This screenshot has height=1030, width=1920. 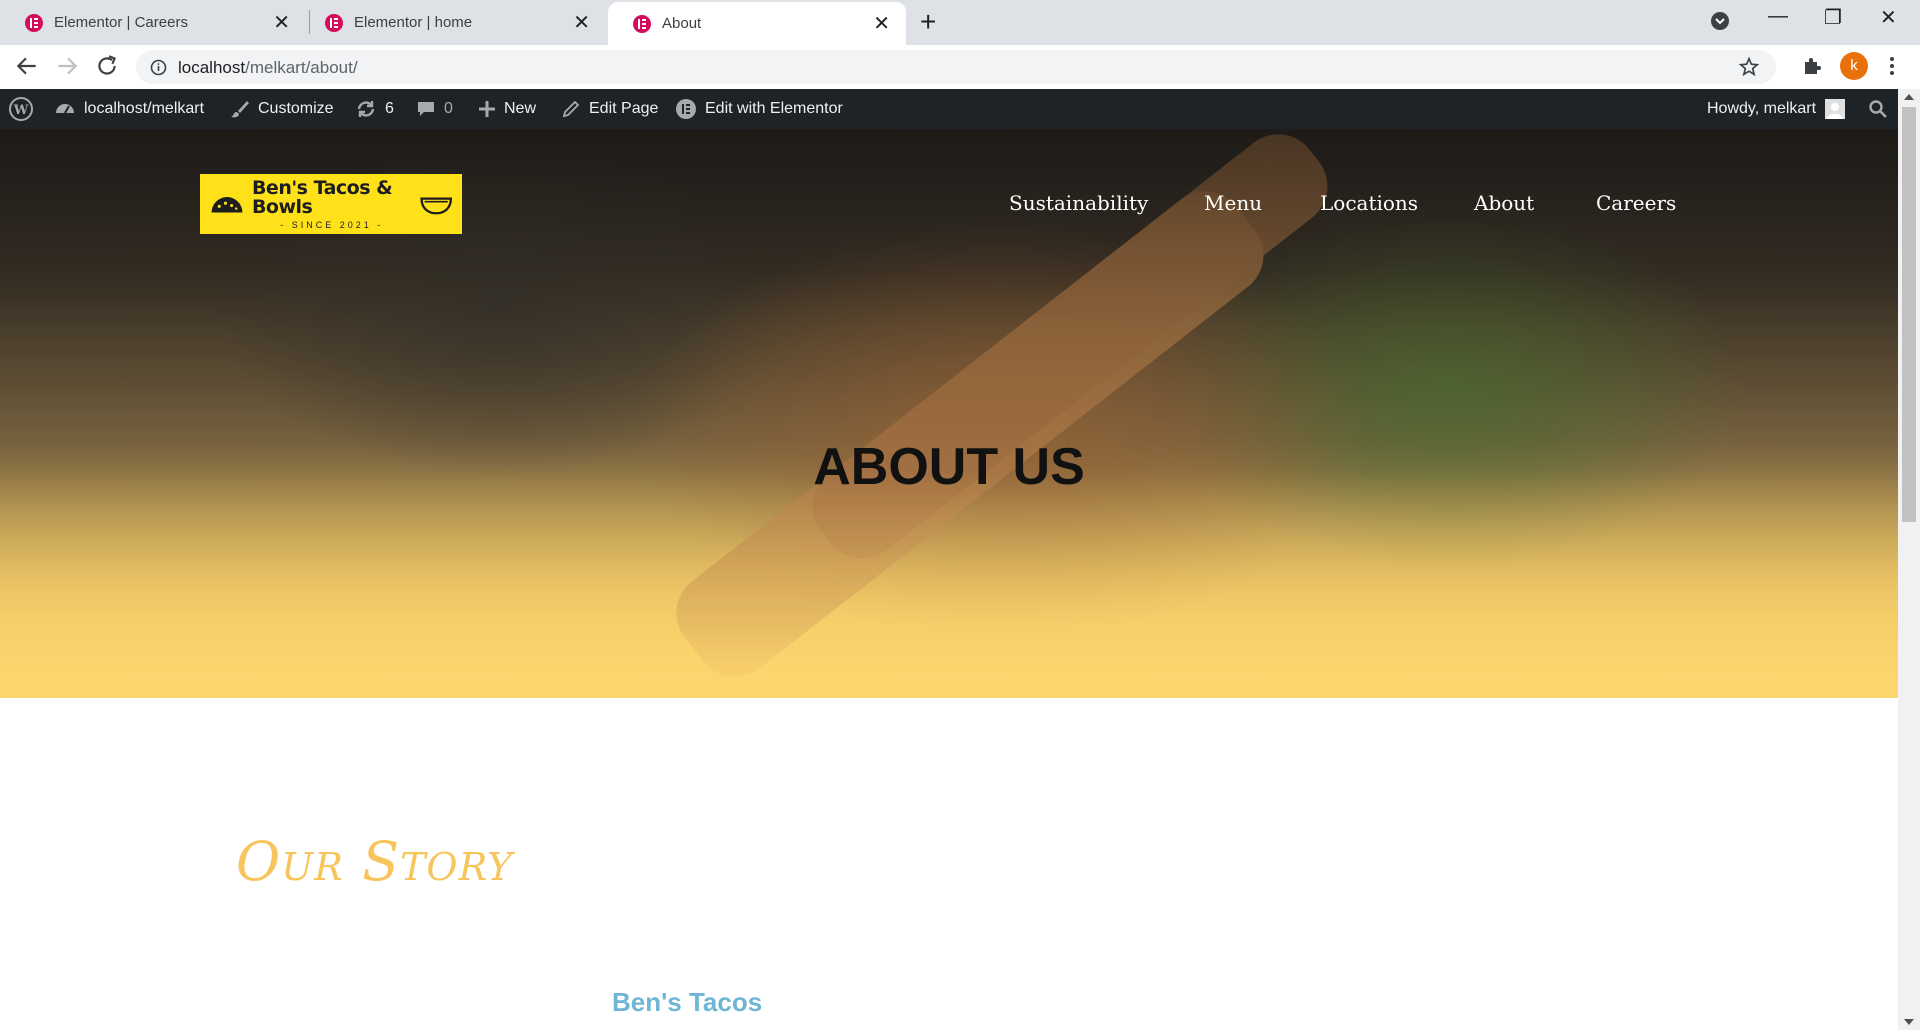 I want to click on site-name-label: localhost/melkart, so click(x=144, y=108).